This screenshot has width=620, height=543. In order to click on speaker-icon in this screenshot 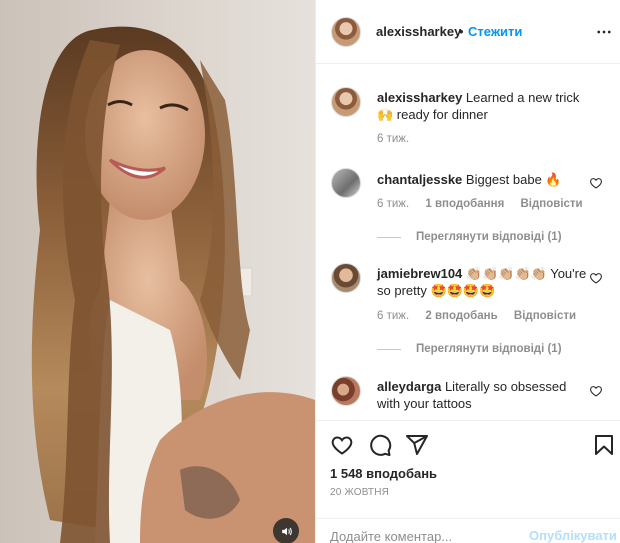, I will do `click(286, 531)`.